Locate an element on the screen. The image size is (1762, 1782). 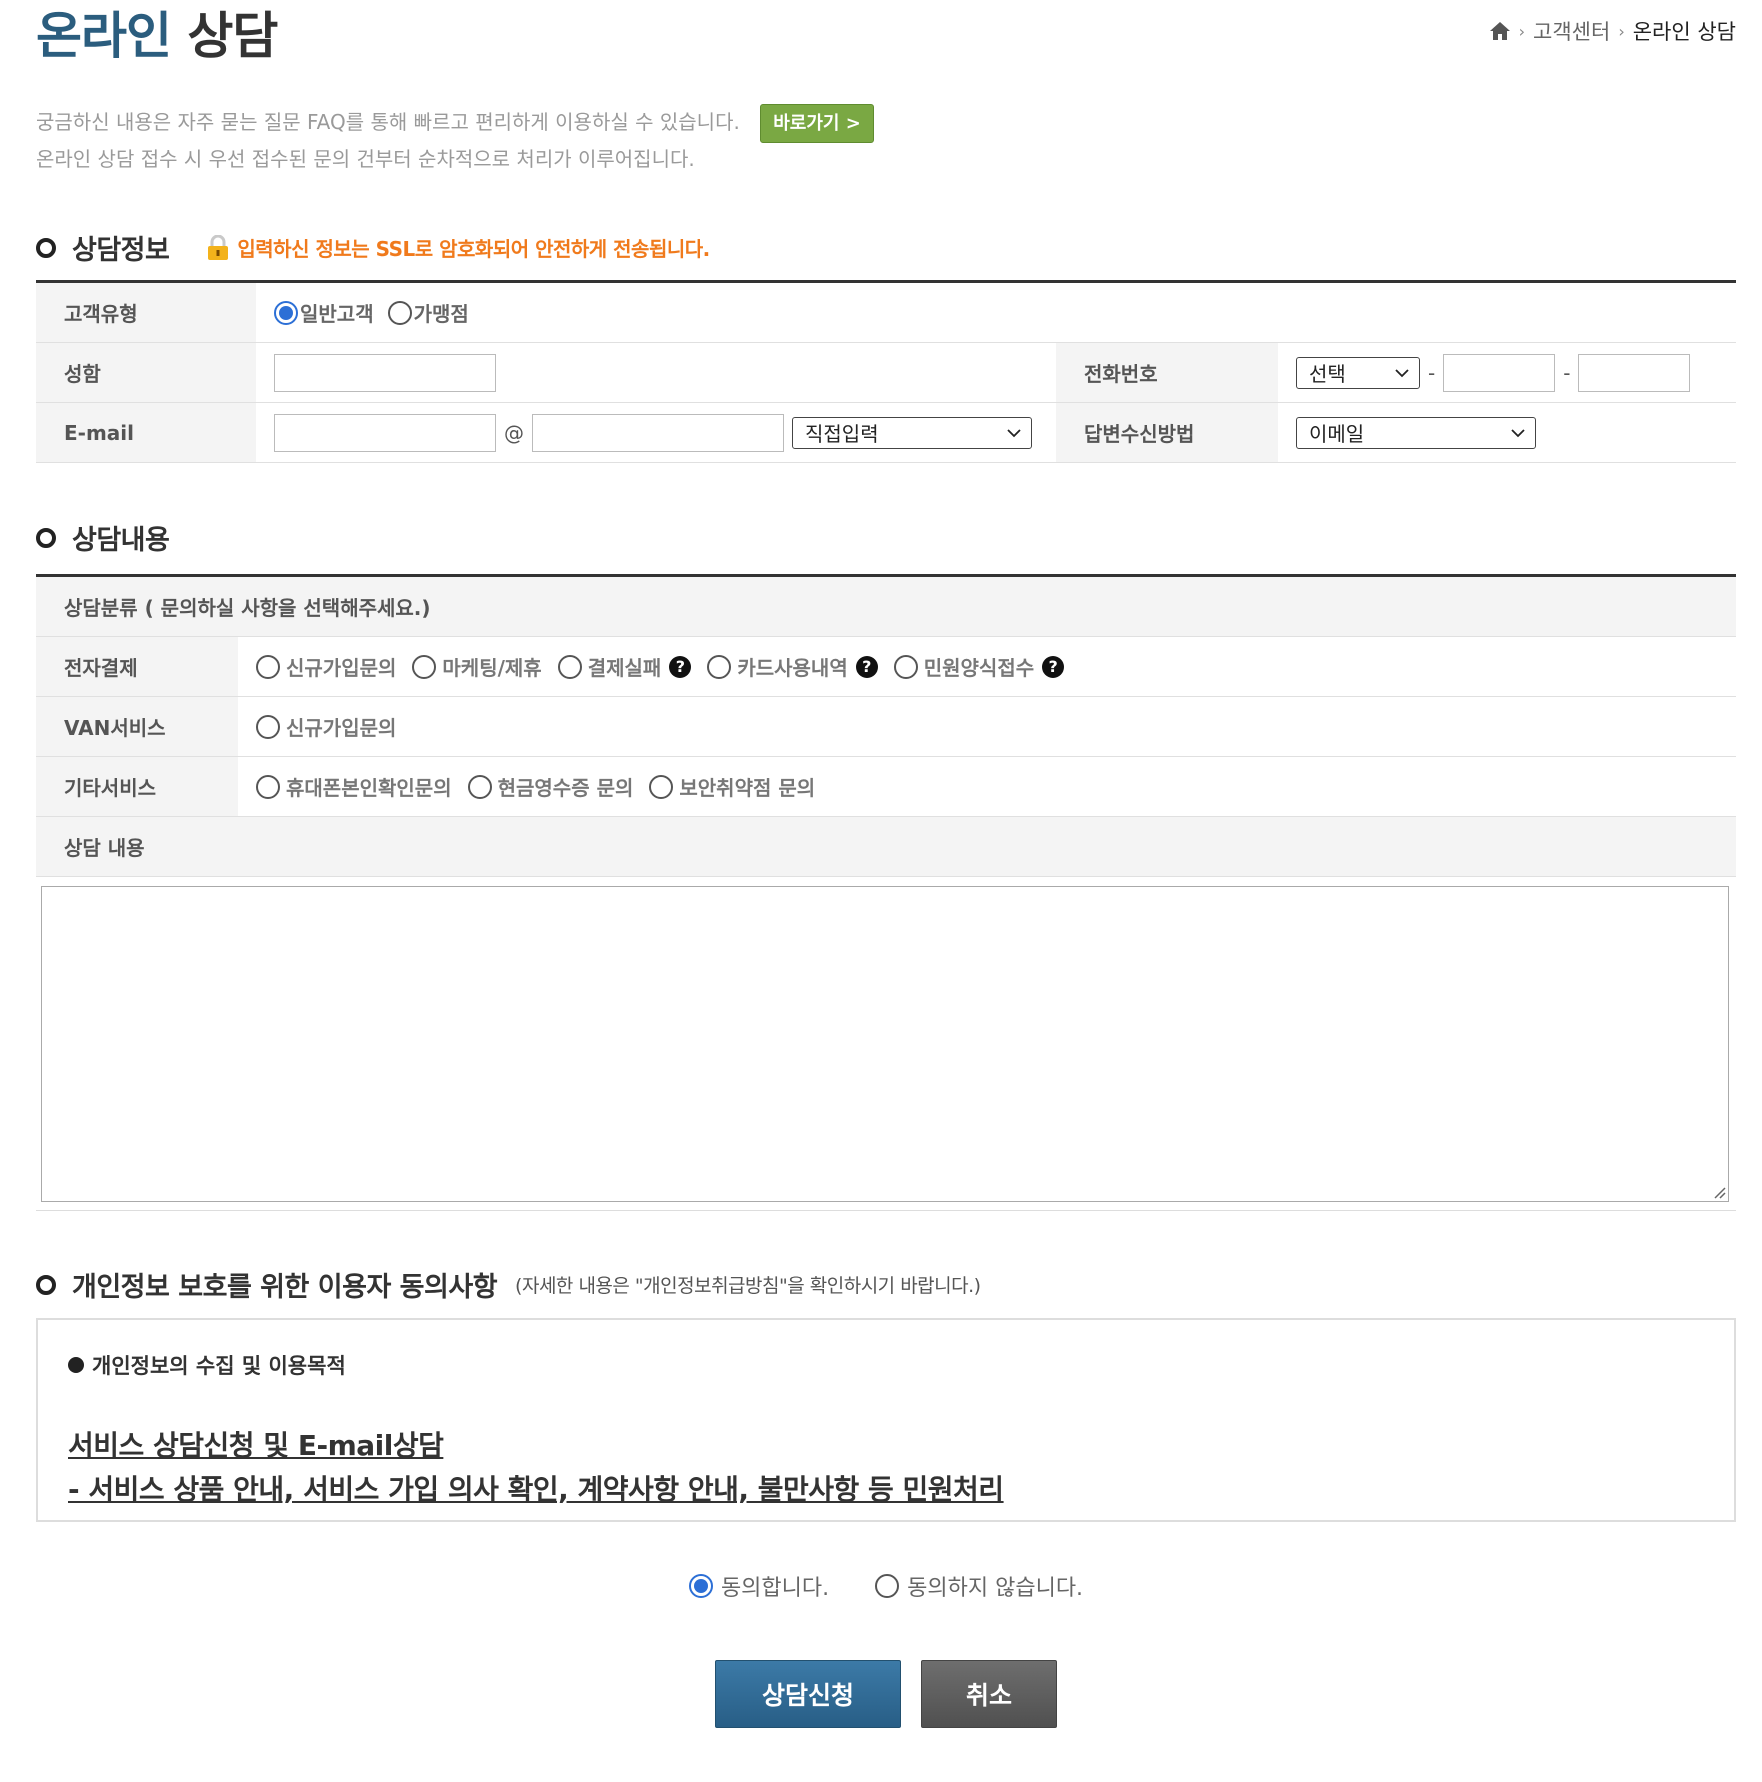
divider is located at coordinates (886, 1210).